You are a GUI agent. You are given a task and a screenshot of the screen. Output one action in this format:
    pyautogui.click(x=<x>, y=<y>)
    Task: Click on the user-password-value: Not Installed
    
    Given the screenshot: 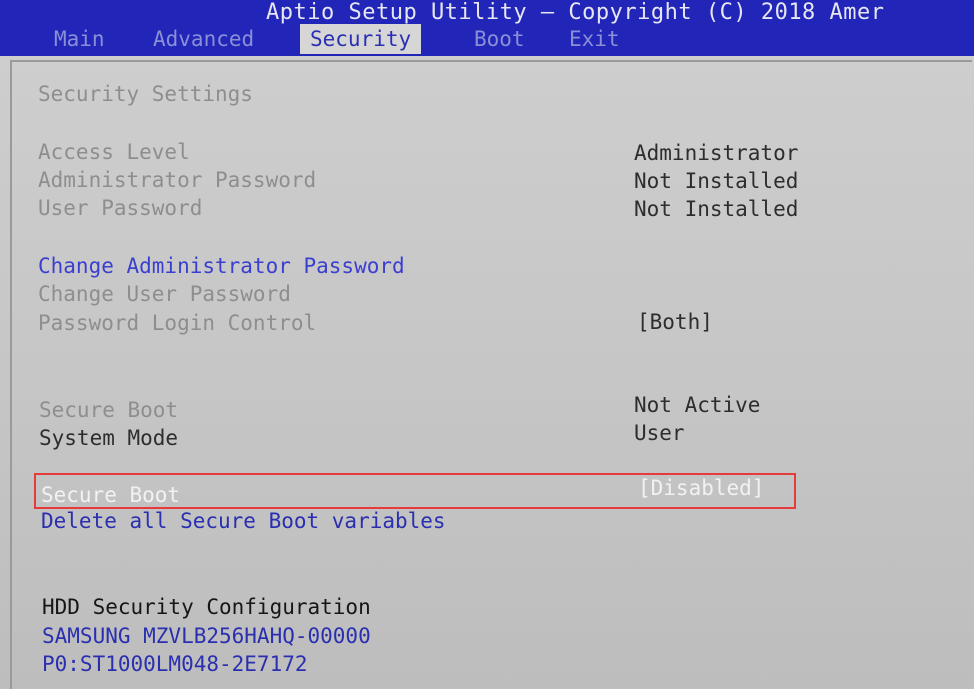 What is the action you would take?
    pyautogui.click(x=716, y=209)
    